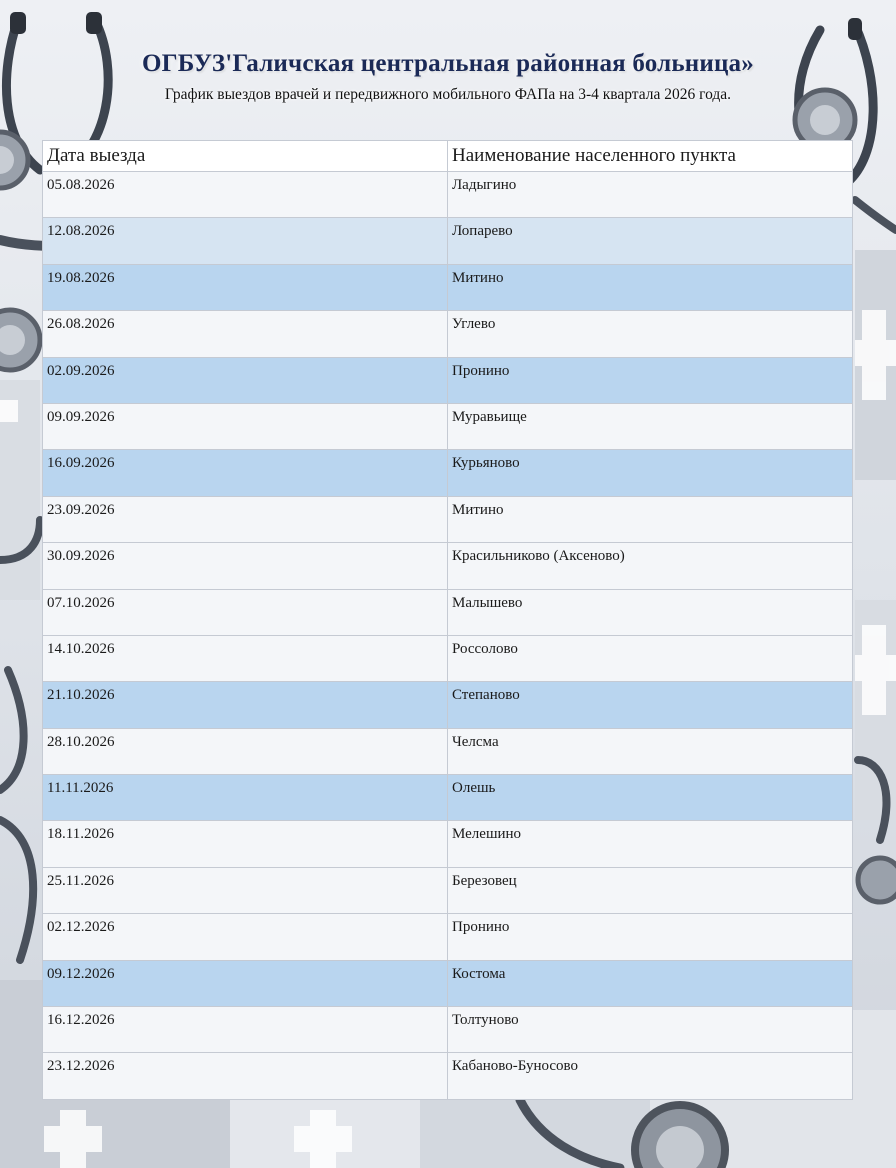 The height and width of the screenshot is (1168, 896). I want to click on settlement-name-cell: Муравьище, so click(650, 426).